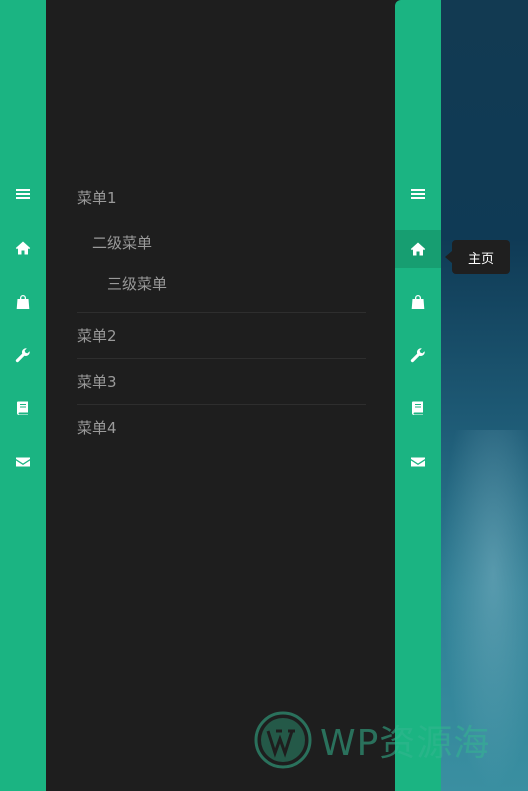  What do you see at coordinates (221, 243) in the screenshot?
I see `submenu-item-level2: 二级菜单` at bounding box center [221, 243].